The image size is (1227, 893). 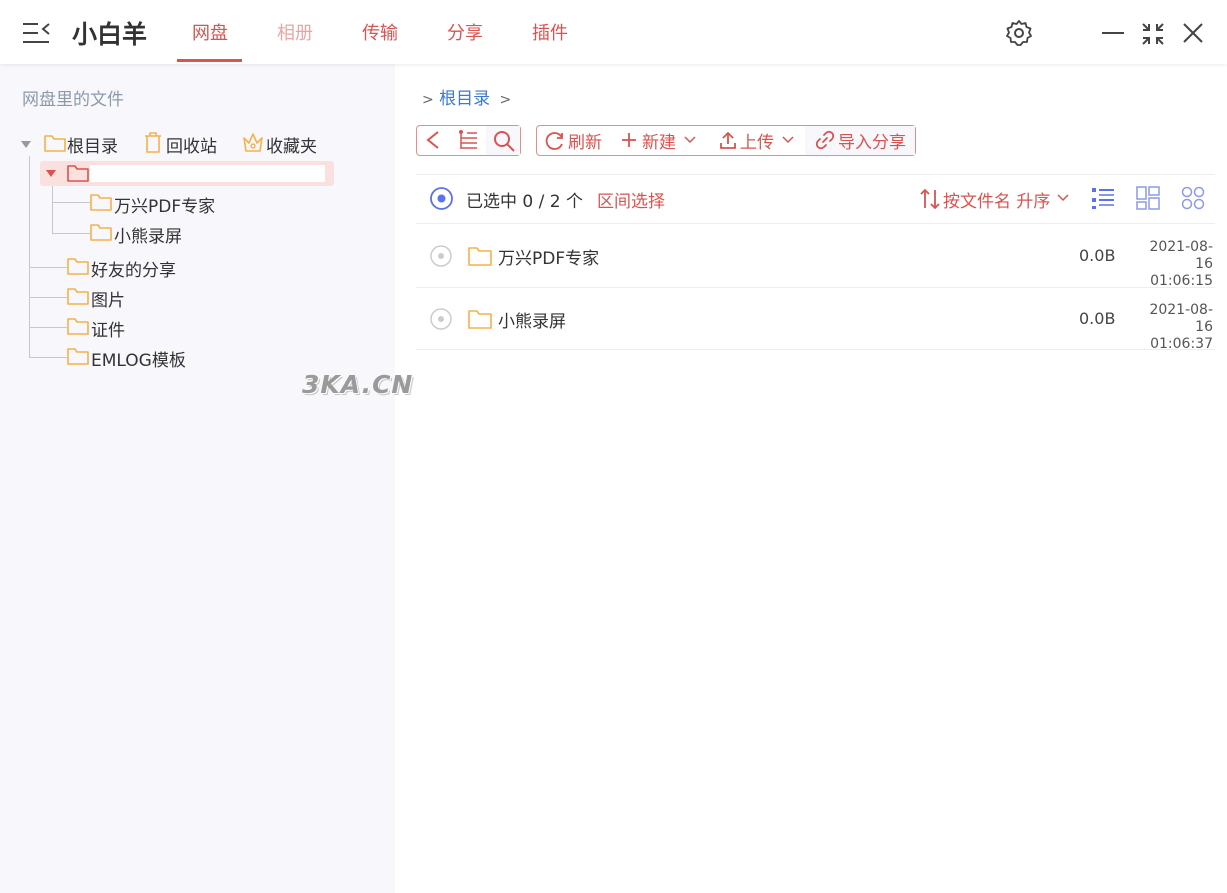 What do you see at coordinates (1181, 344) in the screenshot?
I see `file-date-time: 01:06:37` at bounding box center [1181, 344].